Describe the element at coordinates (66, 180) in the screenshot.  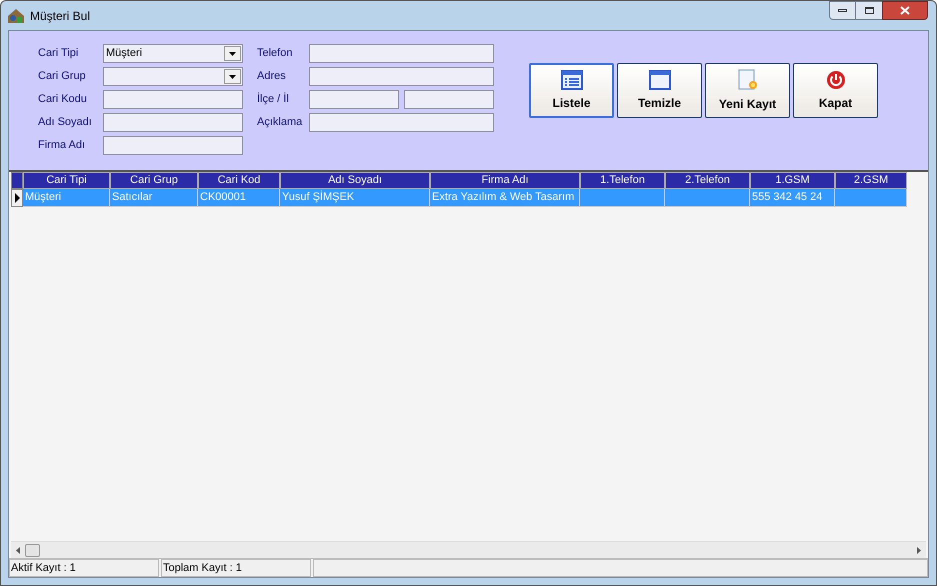
I see `column-header: Cari Tipi` at that location.